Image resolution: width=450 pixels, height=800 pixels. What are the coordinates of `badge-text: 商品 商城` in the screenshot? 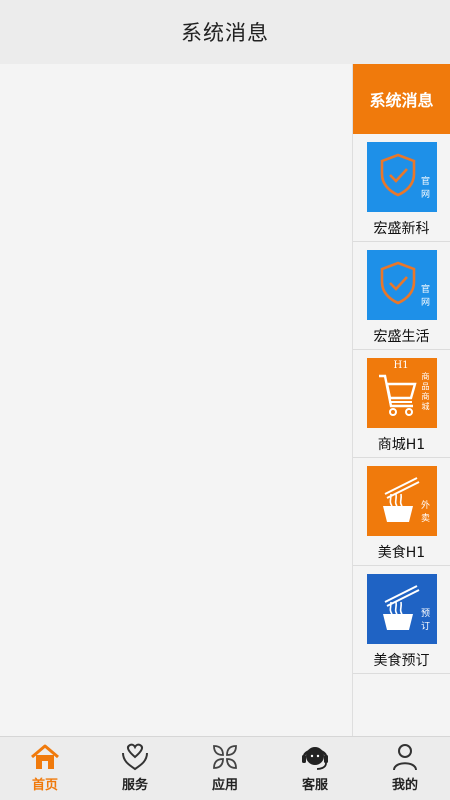 It's located at (425, 391).